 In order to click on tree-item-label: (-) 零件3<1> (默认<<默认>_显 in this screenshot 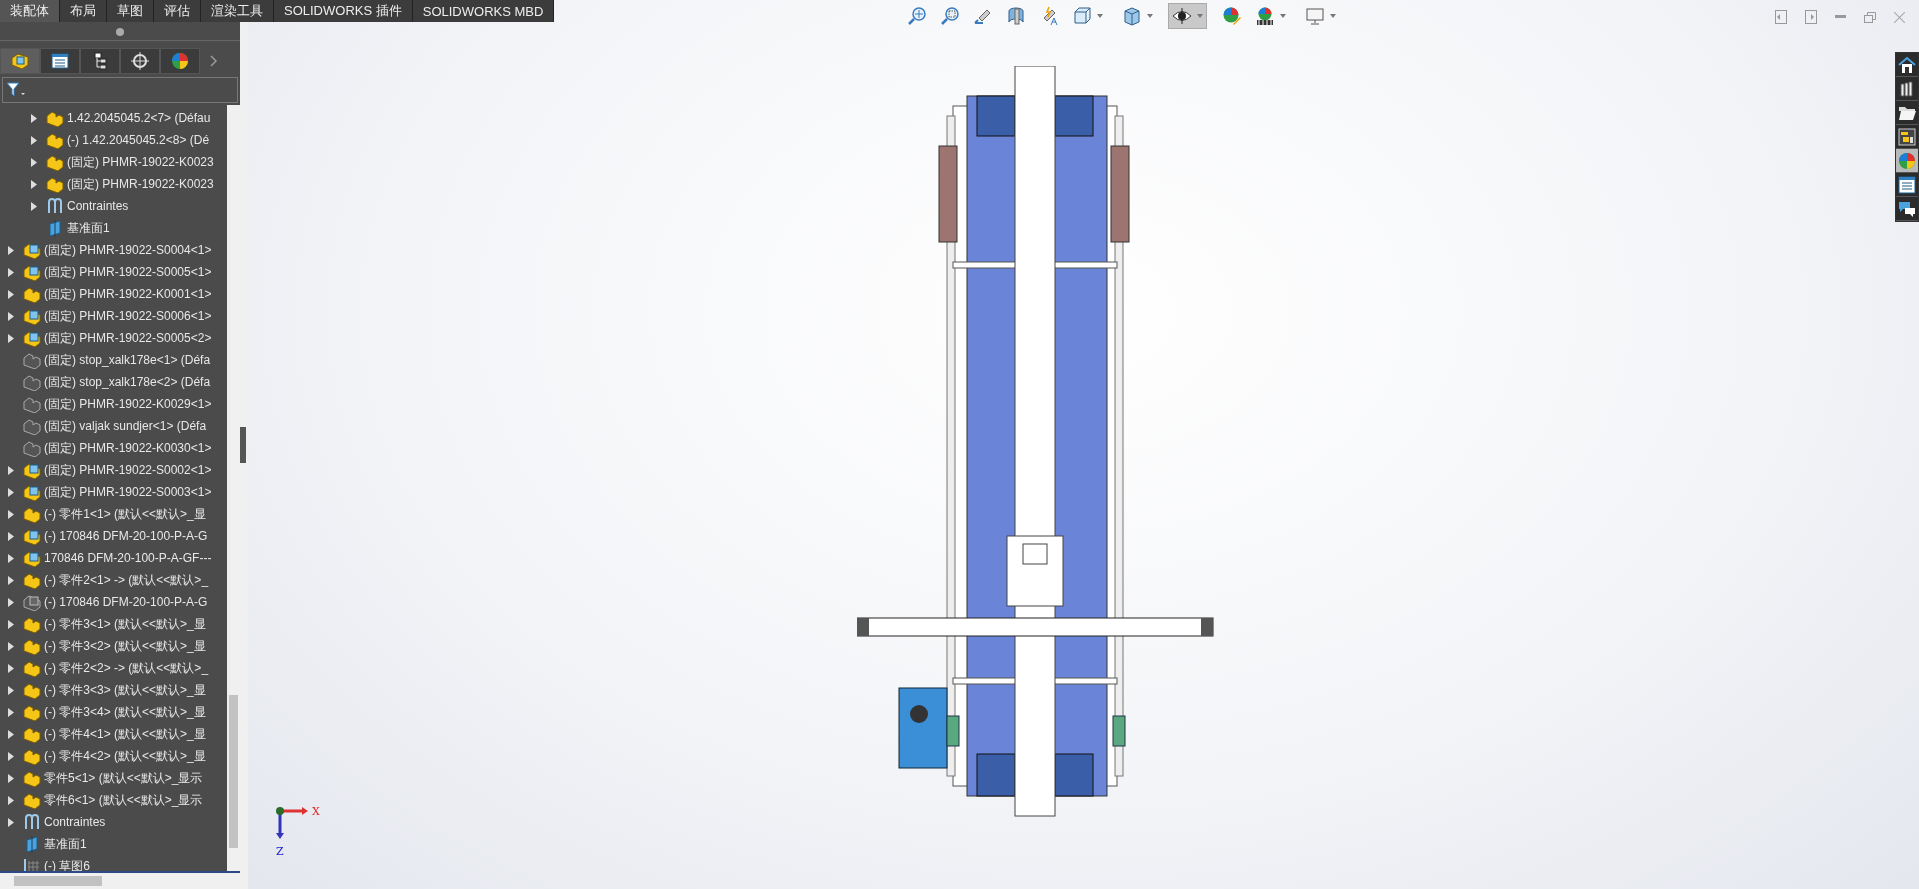, I will do `click(125, 624)`.